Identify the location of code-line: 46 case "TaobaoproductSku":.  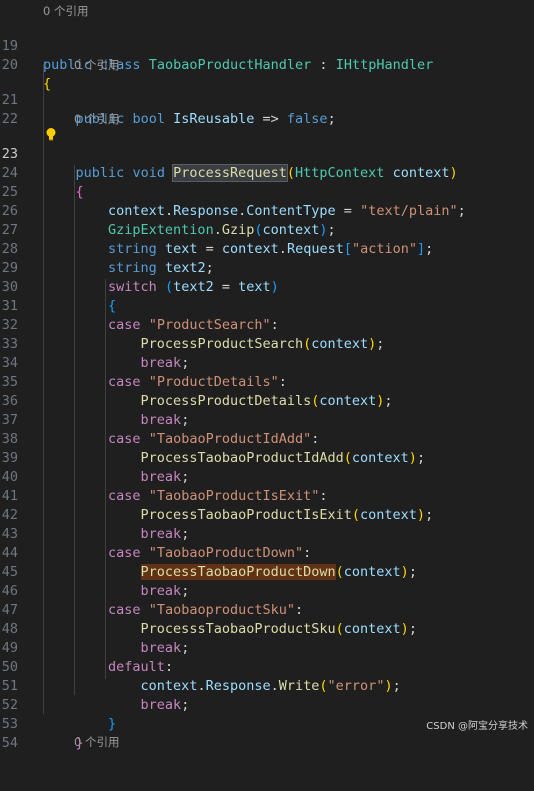
(267, 590).